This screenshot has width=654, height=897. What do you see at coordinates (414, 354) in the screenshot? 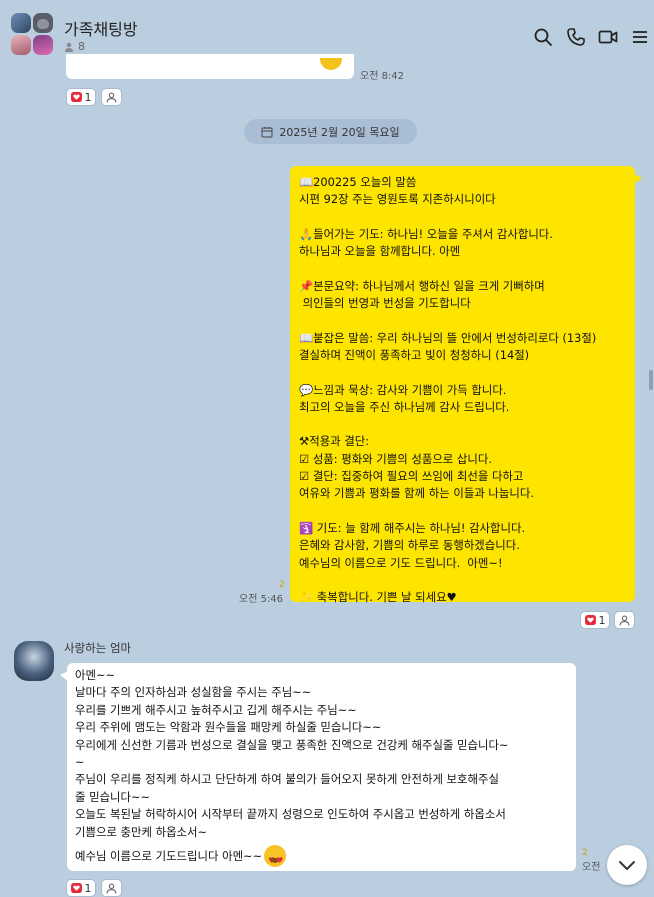
I see `message-line: 결실하며 진액이 풍족하고 빛이 청청하니 (14절)` at bounding box center [414, 354].